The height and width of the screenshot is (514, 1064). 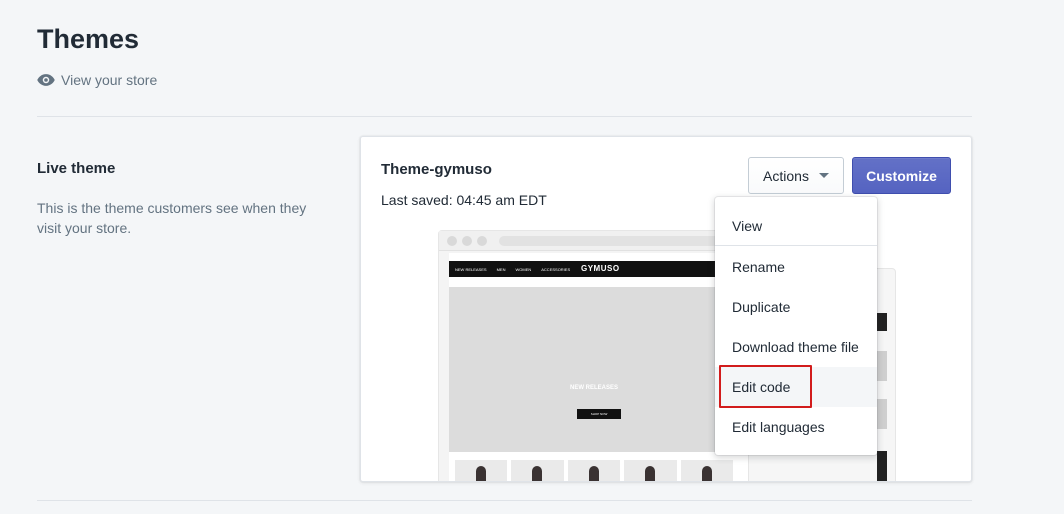 I want to click on menu-separator, so click(x=796, y=245).